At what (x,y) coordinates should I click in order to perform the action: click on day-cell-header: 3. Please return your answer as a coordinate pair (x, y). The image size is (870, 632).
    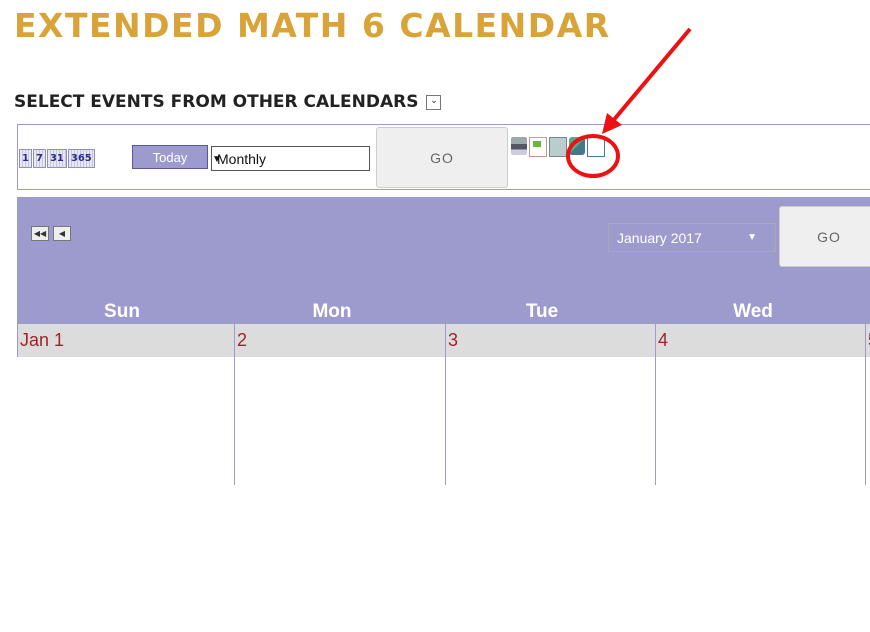
    Looking at the image, I should click on (550, 340).